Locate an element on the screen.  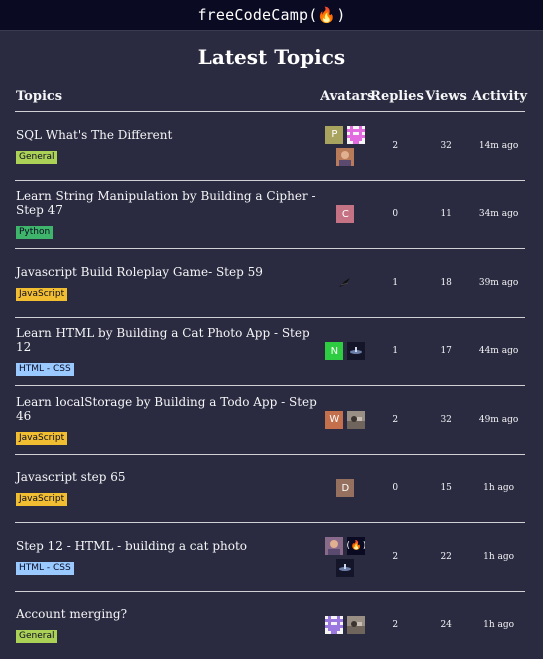
avatars-cell: D is located at coordinates (345, 488).